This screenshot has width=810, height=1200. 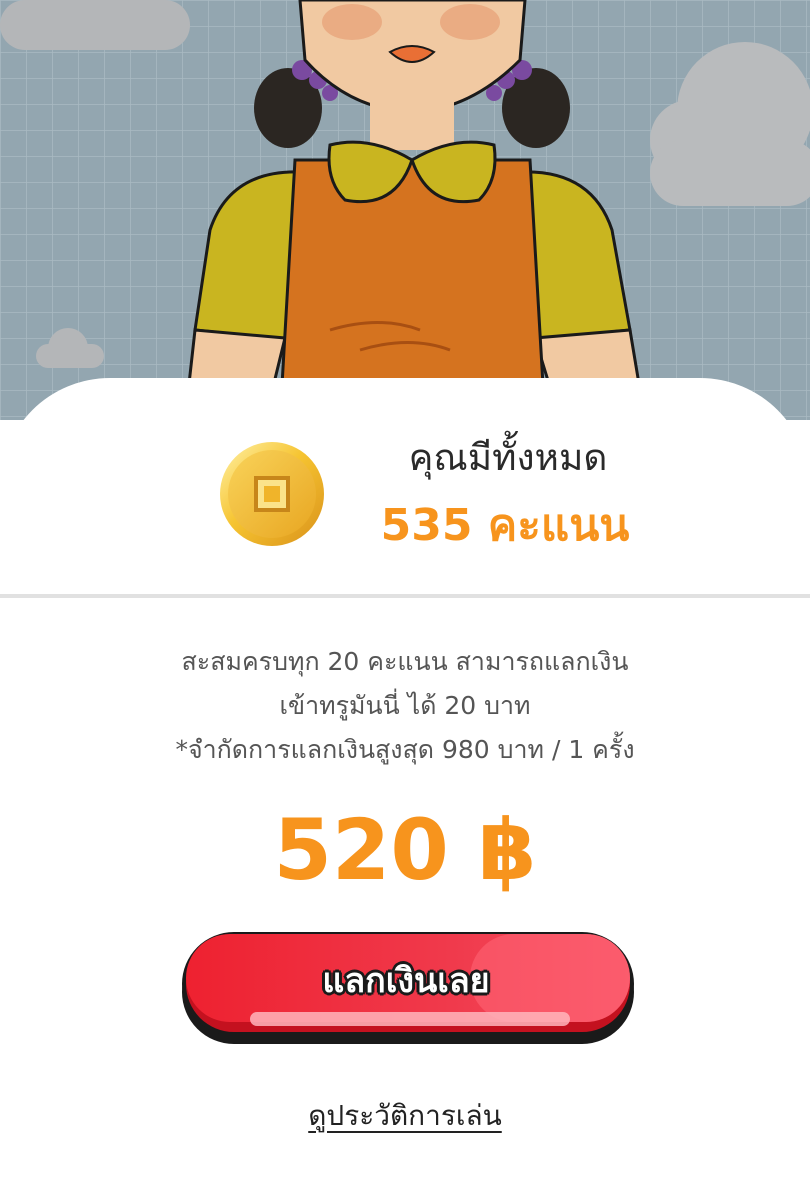 I want to click on points-balance: 535 คะแนน, so click(x=505, y=525).